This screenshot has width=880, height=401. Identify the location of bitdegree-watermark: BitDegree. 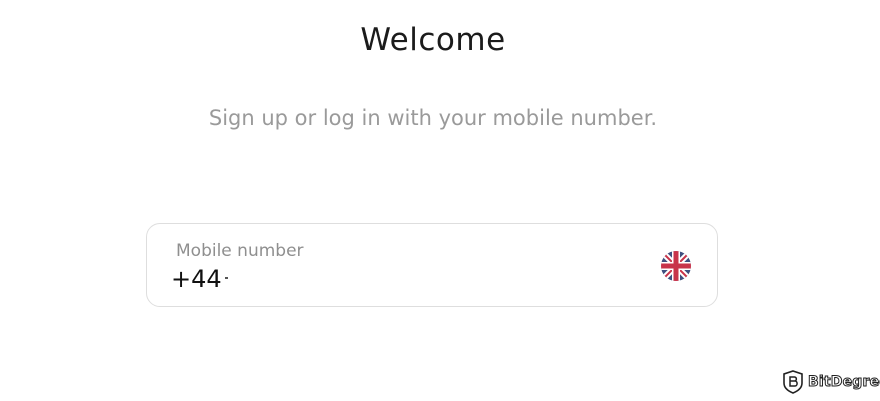
(831, 382).